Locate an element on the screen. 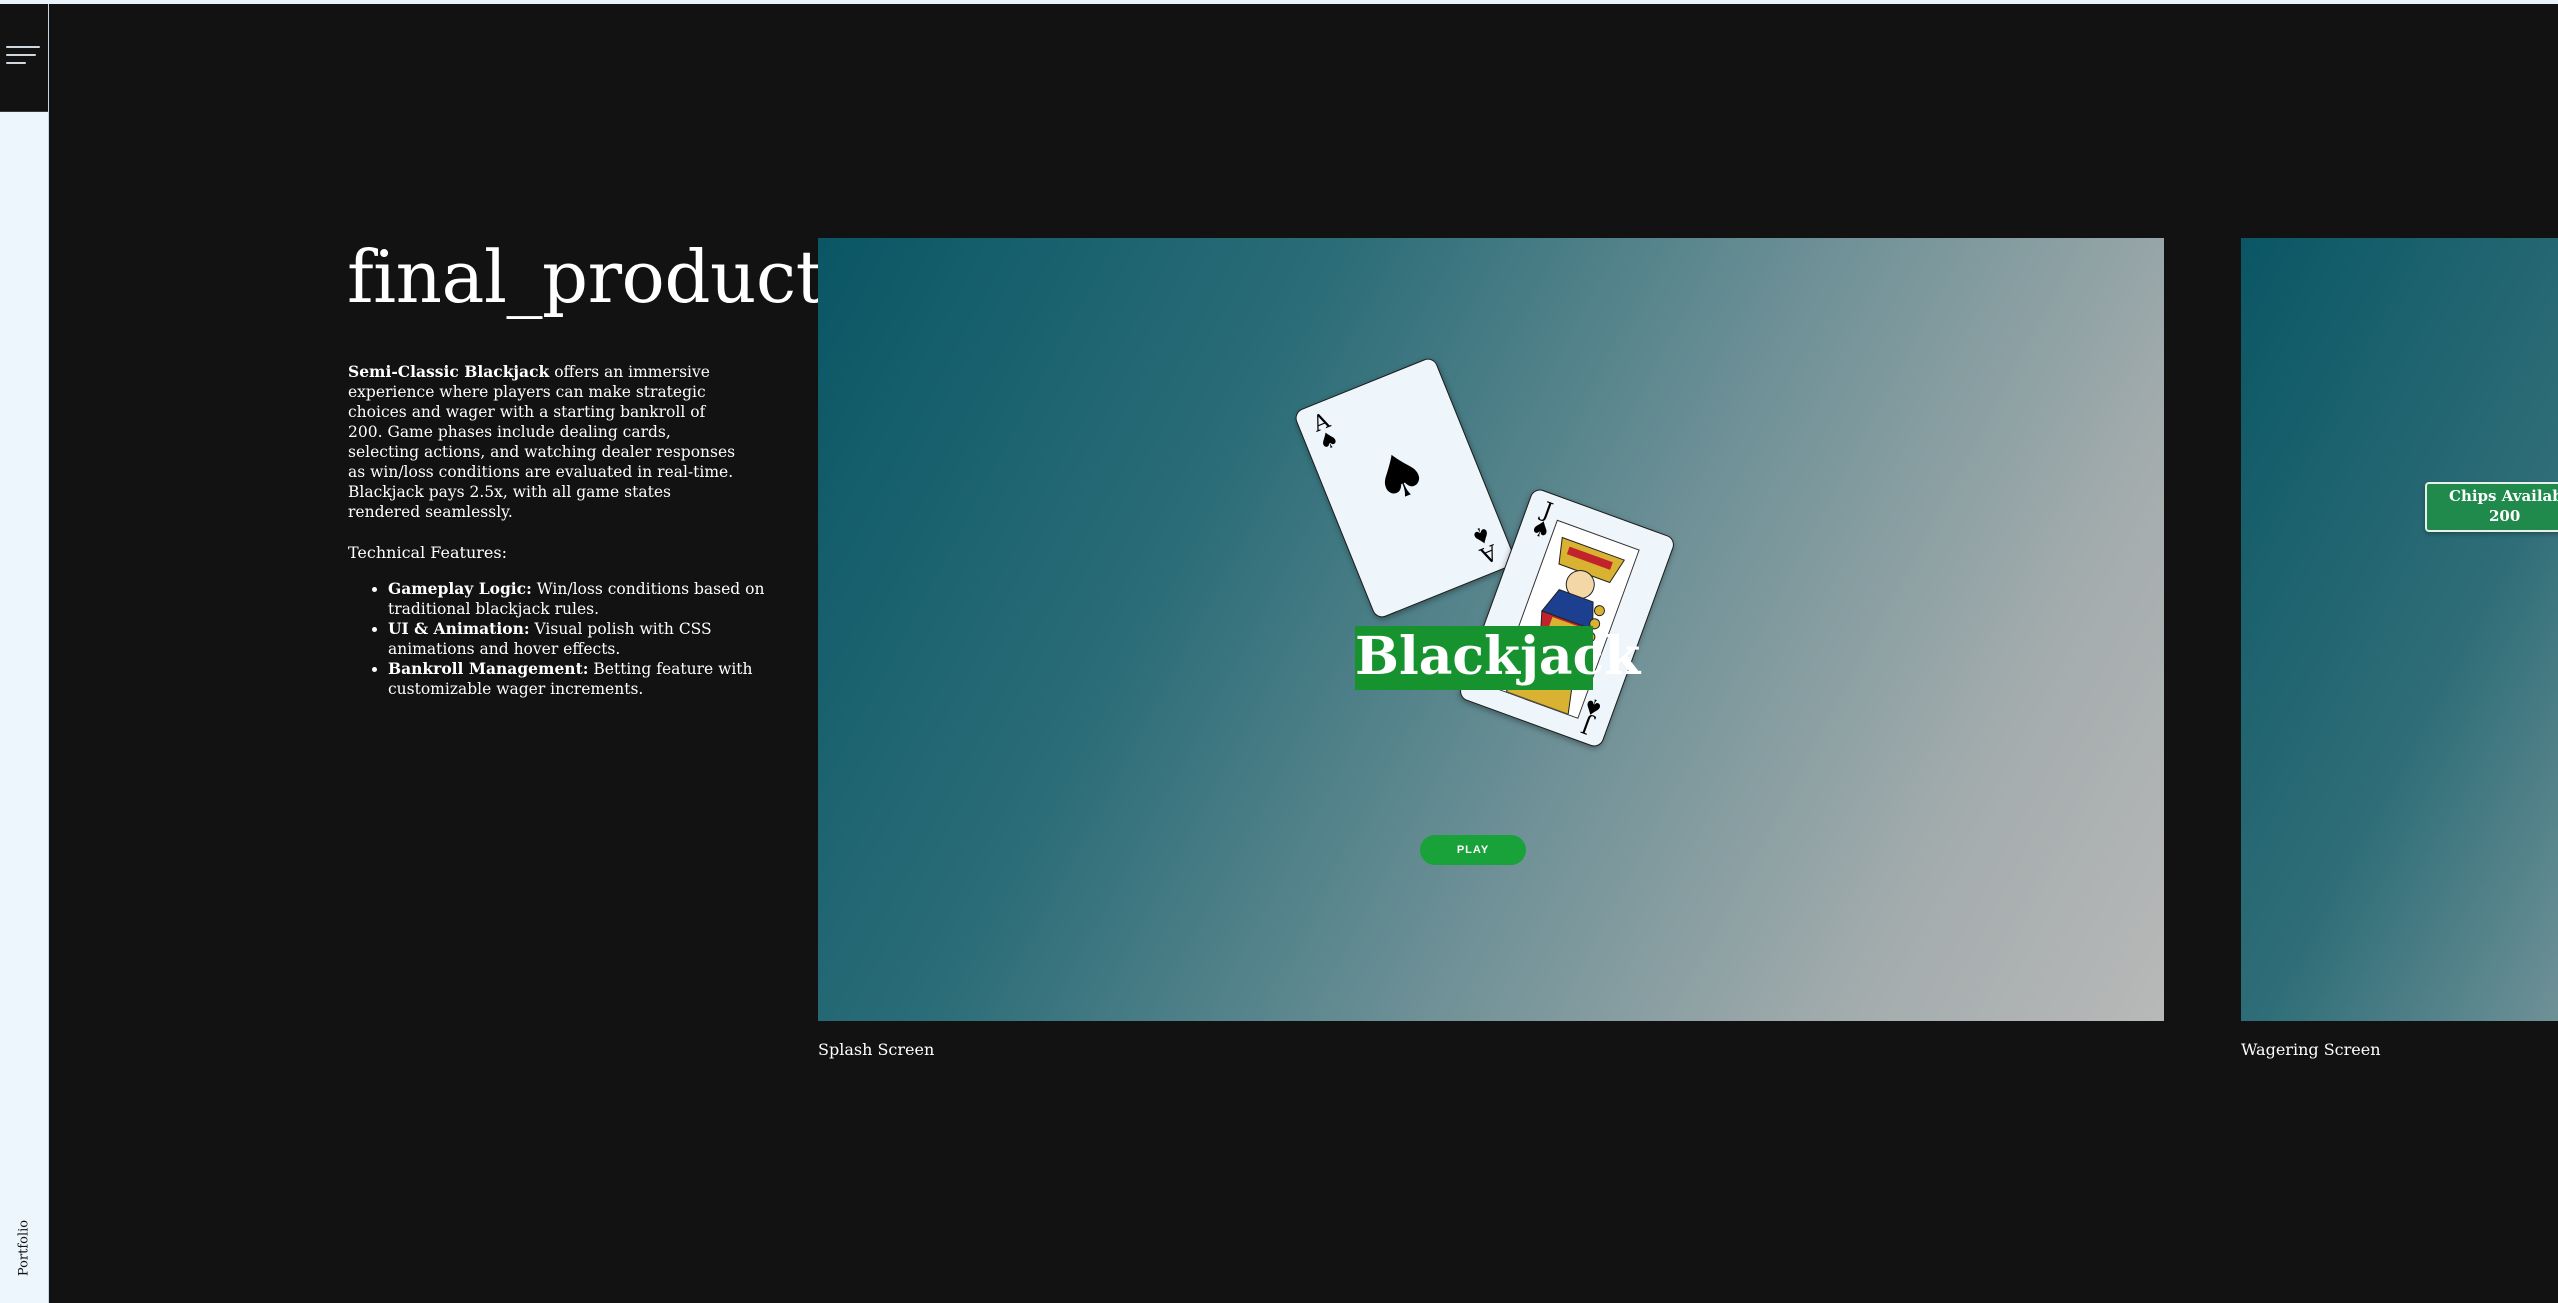  game-logo-text: Blackjack is located at coordinates (1497, 658).